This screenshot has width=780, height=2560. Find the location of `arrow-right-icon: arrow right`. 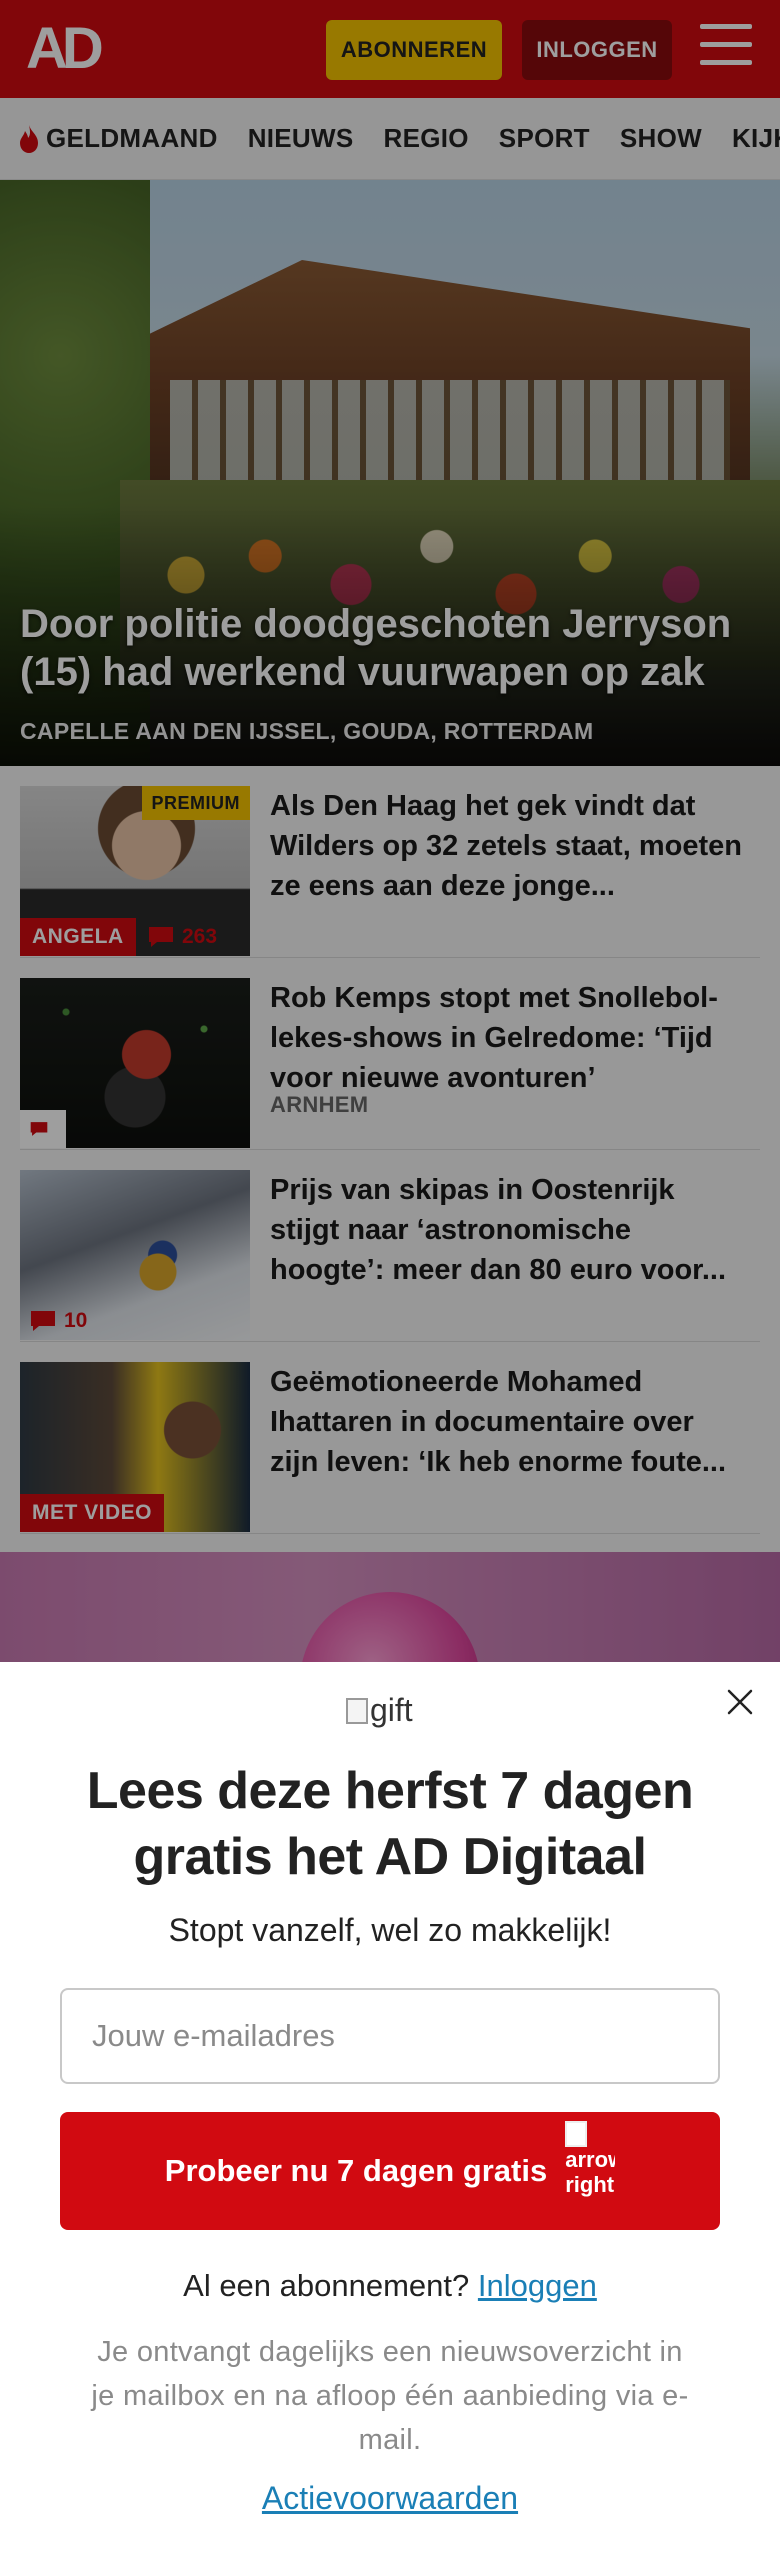

arrow-right-icon: arrow right is located at coordinates (590, 2171).